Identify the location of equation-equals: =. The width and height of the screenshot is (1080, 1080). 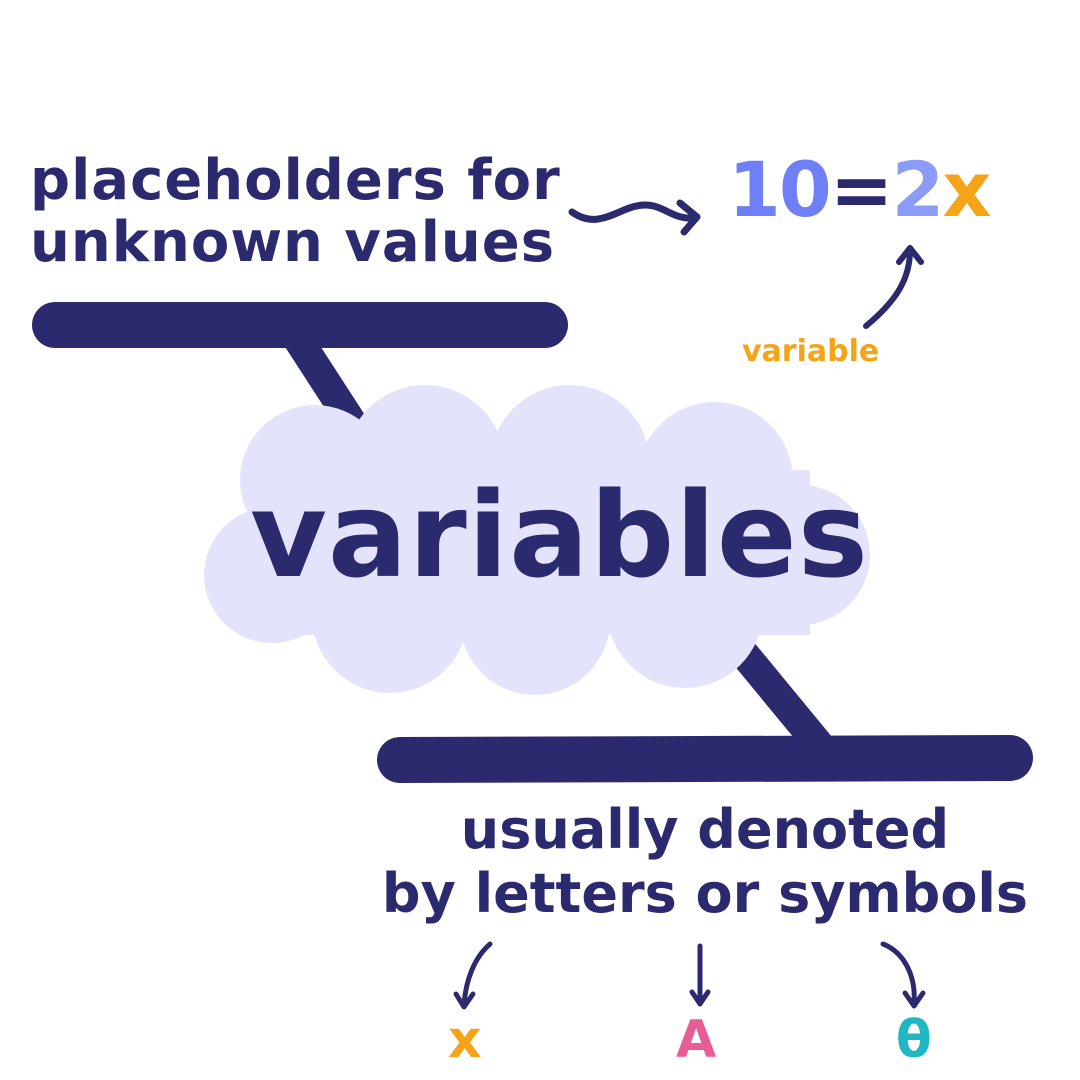
(861, 189).